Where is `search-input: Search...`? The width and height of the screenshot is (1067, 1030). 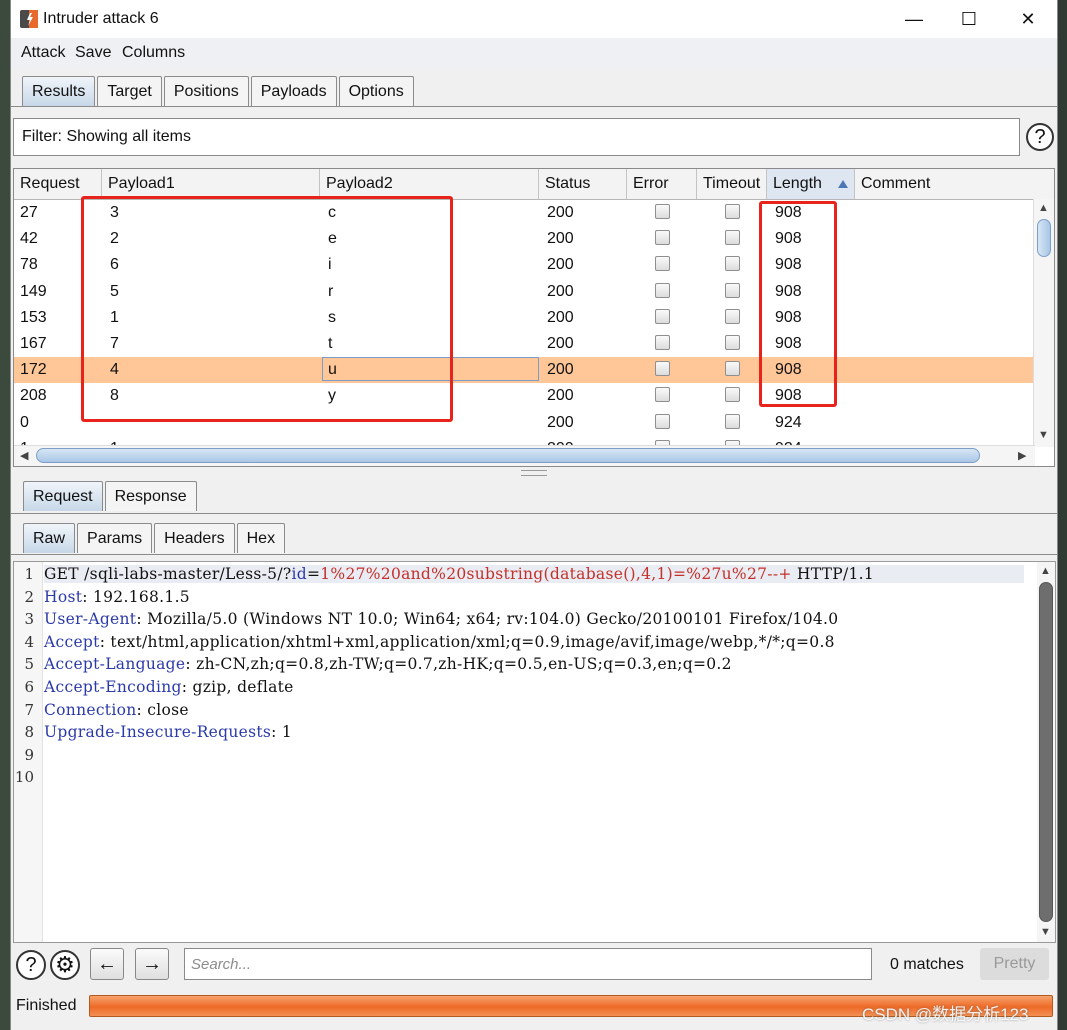
search-input: Search... is located at coordinates (528, 964).